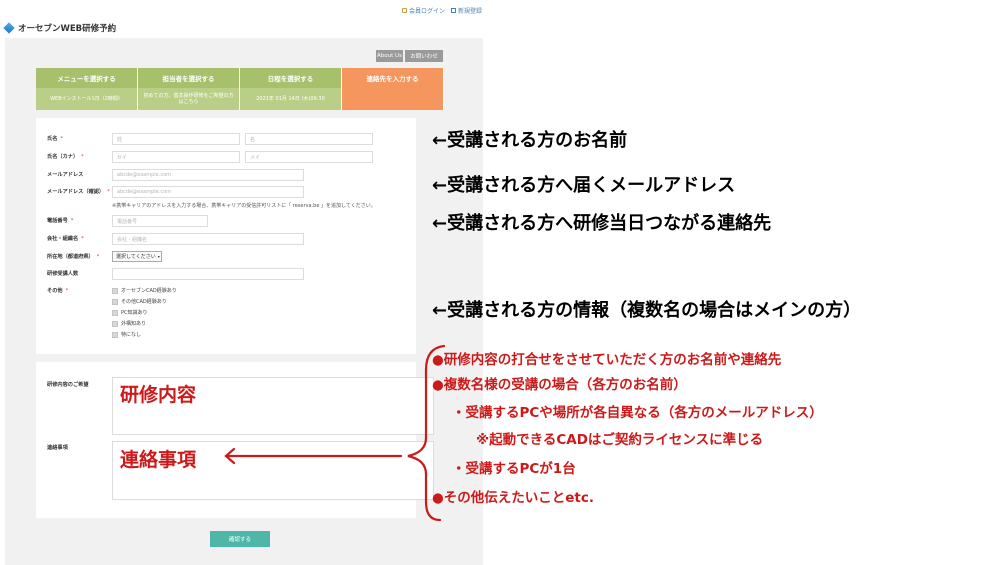 This screenshot has height=565, width=1000. Describe the element at coordinates (423, 10) in the screenshot. I see `login-link: 会員ログイン` at that location.